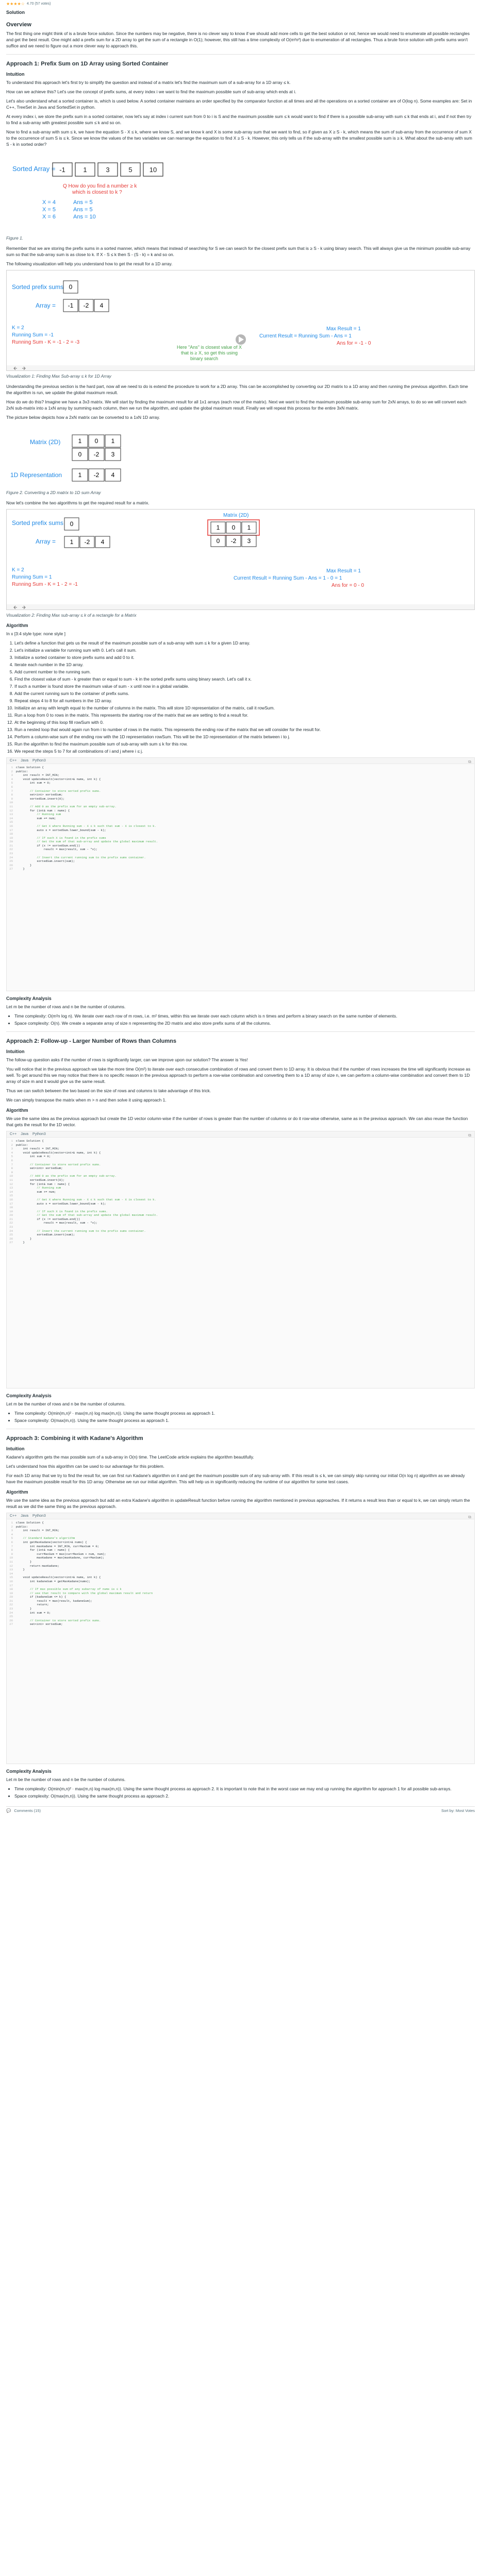 This screenshot has width=481, height=2576. What do you see at coordinates (113, 475) in the screenshot?
I see `figure2-1d-value: 4` at bounding box center [113, 475].